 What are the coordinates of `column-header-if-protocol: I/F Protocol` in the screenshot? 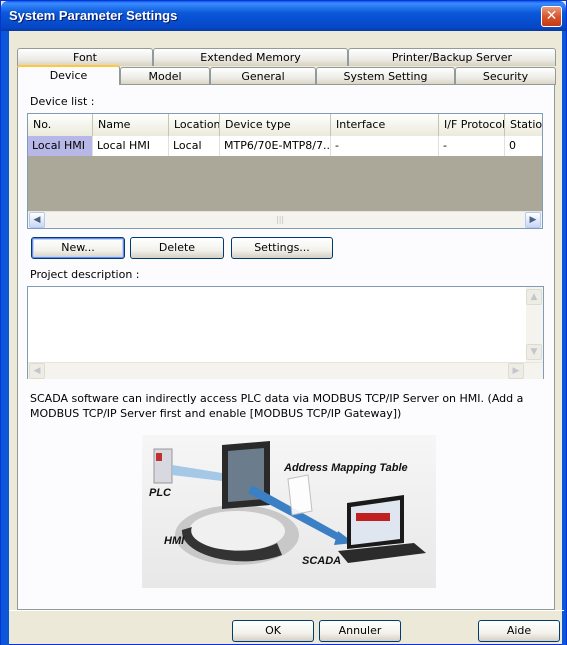 It's located at (472, 125).